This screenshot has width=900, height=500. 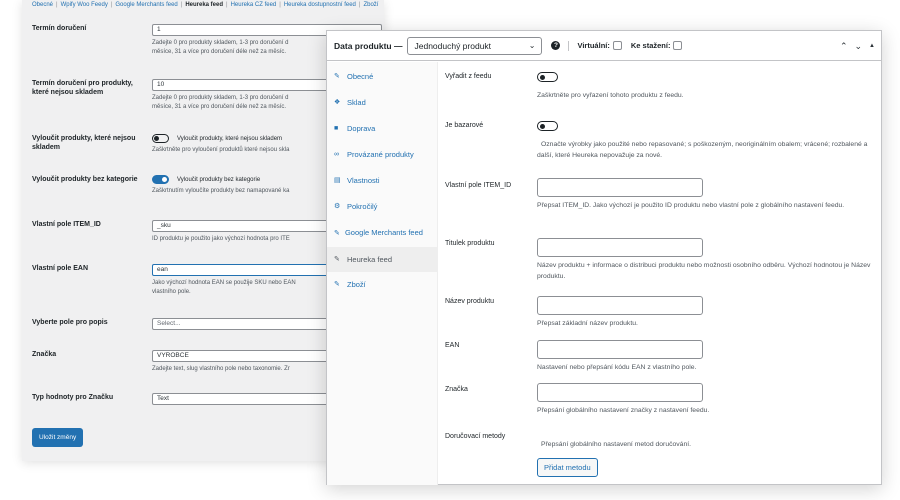 I want to click on header-divider, so click(x=569, y=45).